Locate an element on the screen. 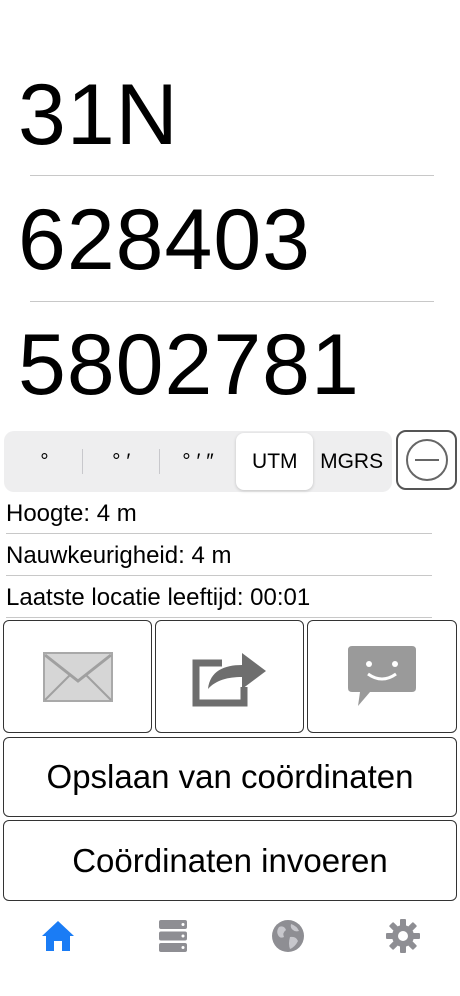  globe-icon is located at coordinates (288, 936).